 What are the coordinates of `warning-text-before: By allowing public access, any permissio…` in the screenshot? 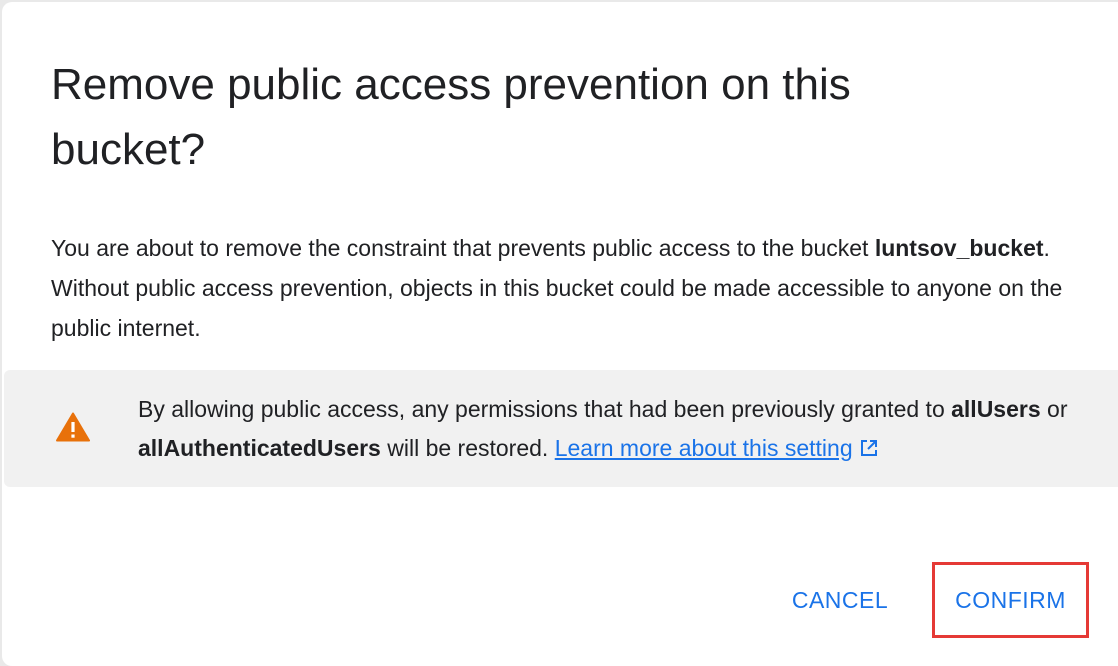 It's located at (545, 409).